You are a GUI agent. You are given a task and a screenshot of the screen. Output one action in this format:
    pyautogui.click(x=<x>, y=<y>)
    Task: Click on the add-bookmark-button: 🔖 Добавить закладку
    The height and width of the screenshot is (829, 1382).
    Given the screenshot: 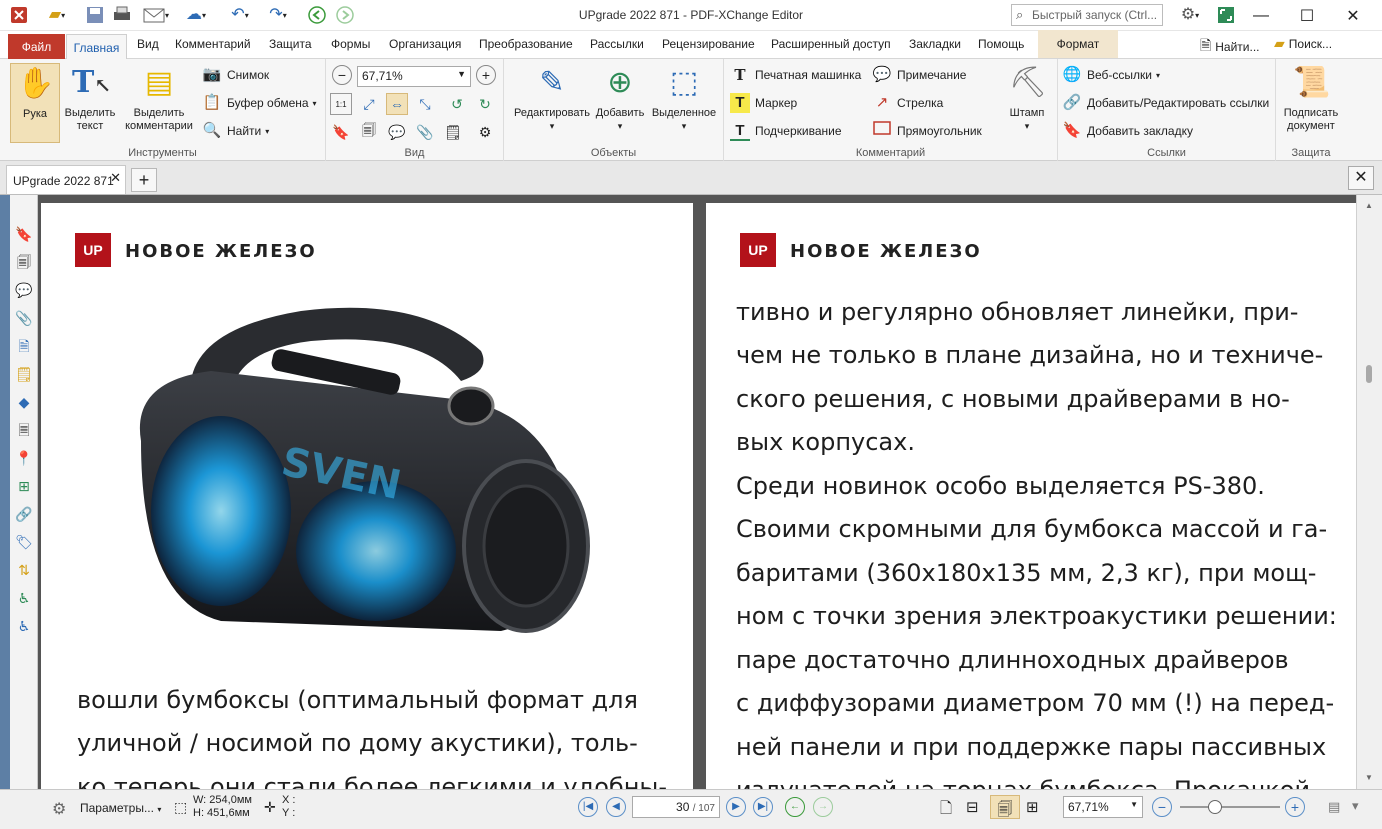 What is the action you would take?
    pyautogui.click(x=1127, y=131)
    